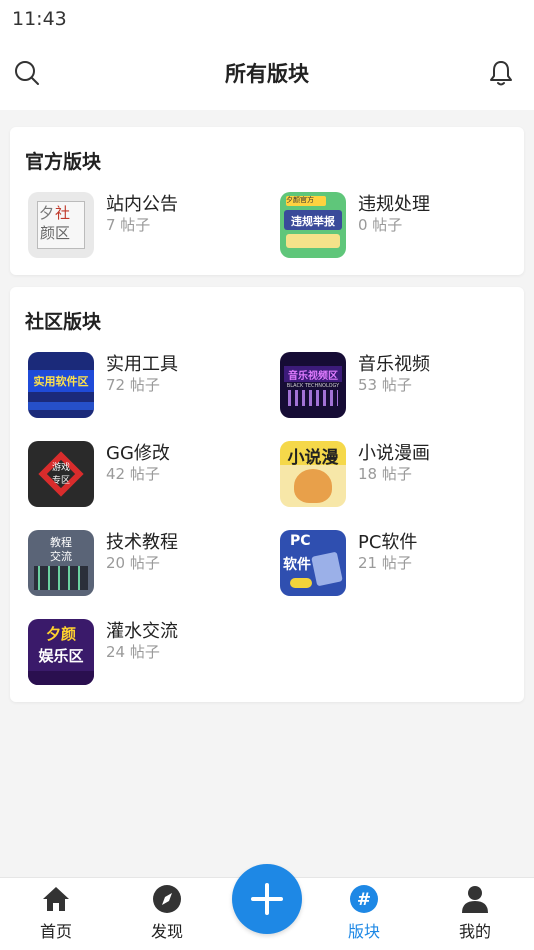  What do you see at coordinates (313, 563) in the screenshot?
I see `forum-thumbnail: PC 软件` at bounding box center [313, 563].